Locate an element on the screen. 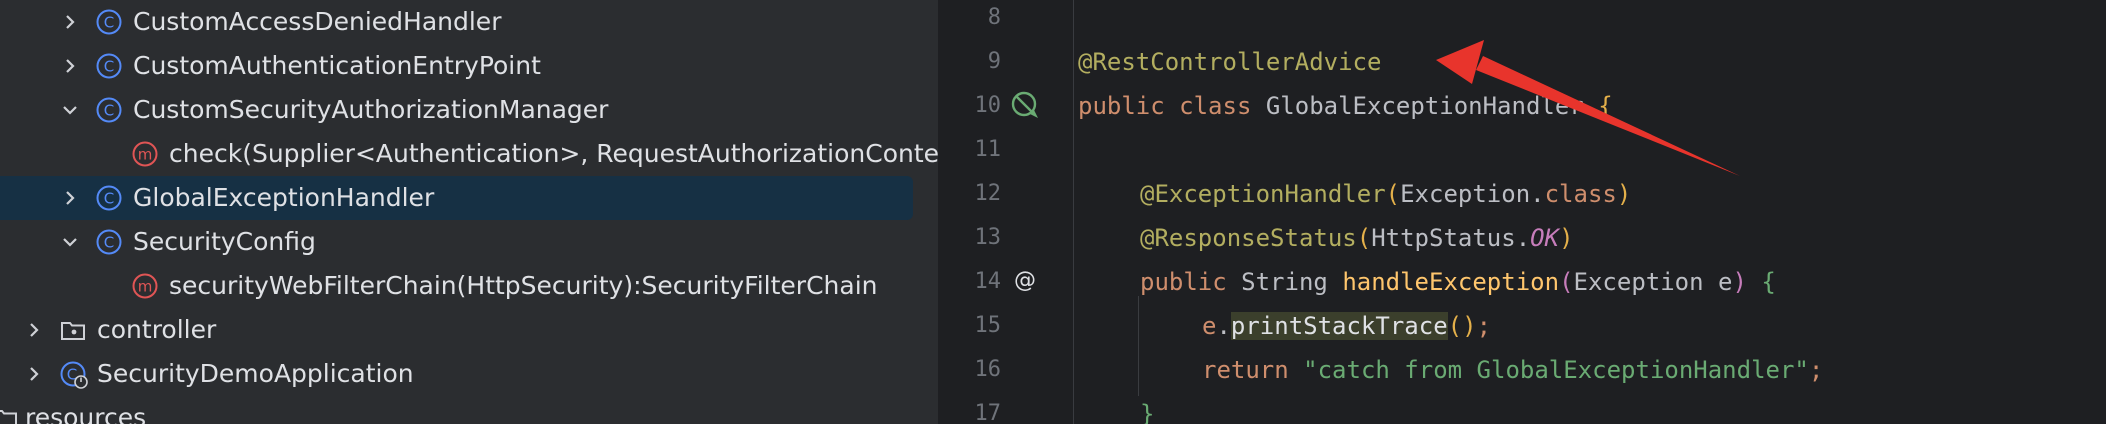 The image size is (2106, 424). line-number: 11 is located at coordinates (988, 149).